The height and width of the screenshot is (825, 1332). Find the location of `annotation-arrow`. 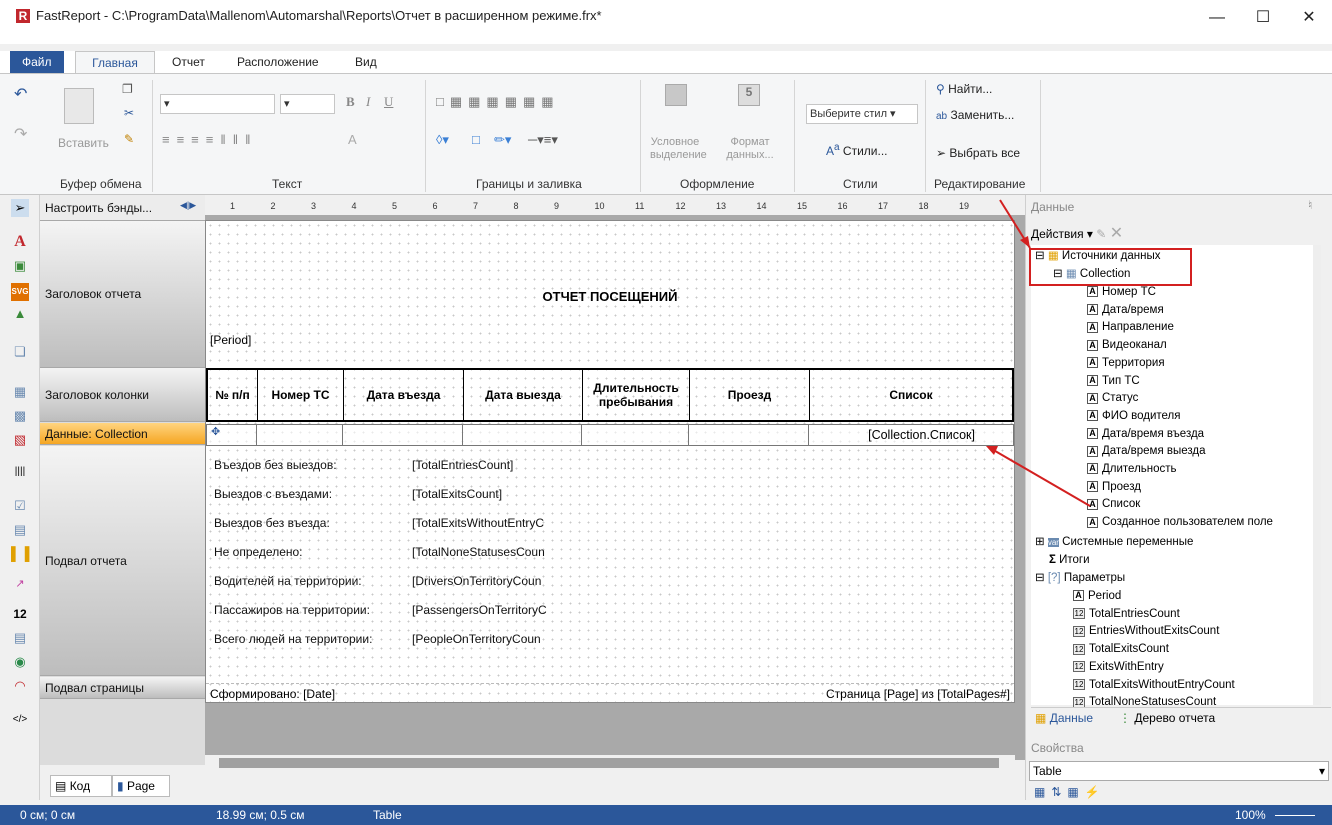

annotation-arrow is located at coordinates (1040, 477).